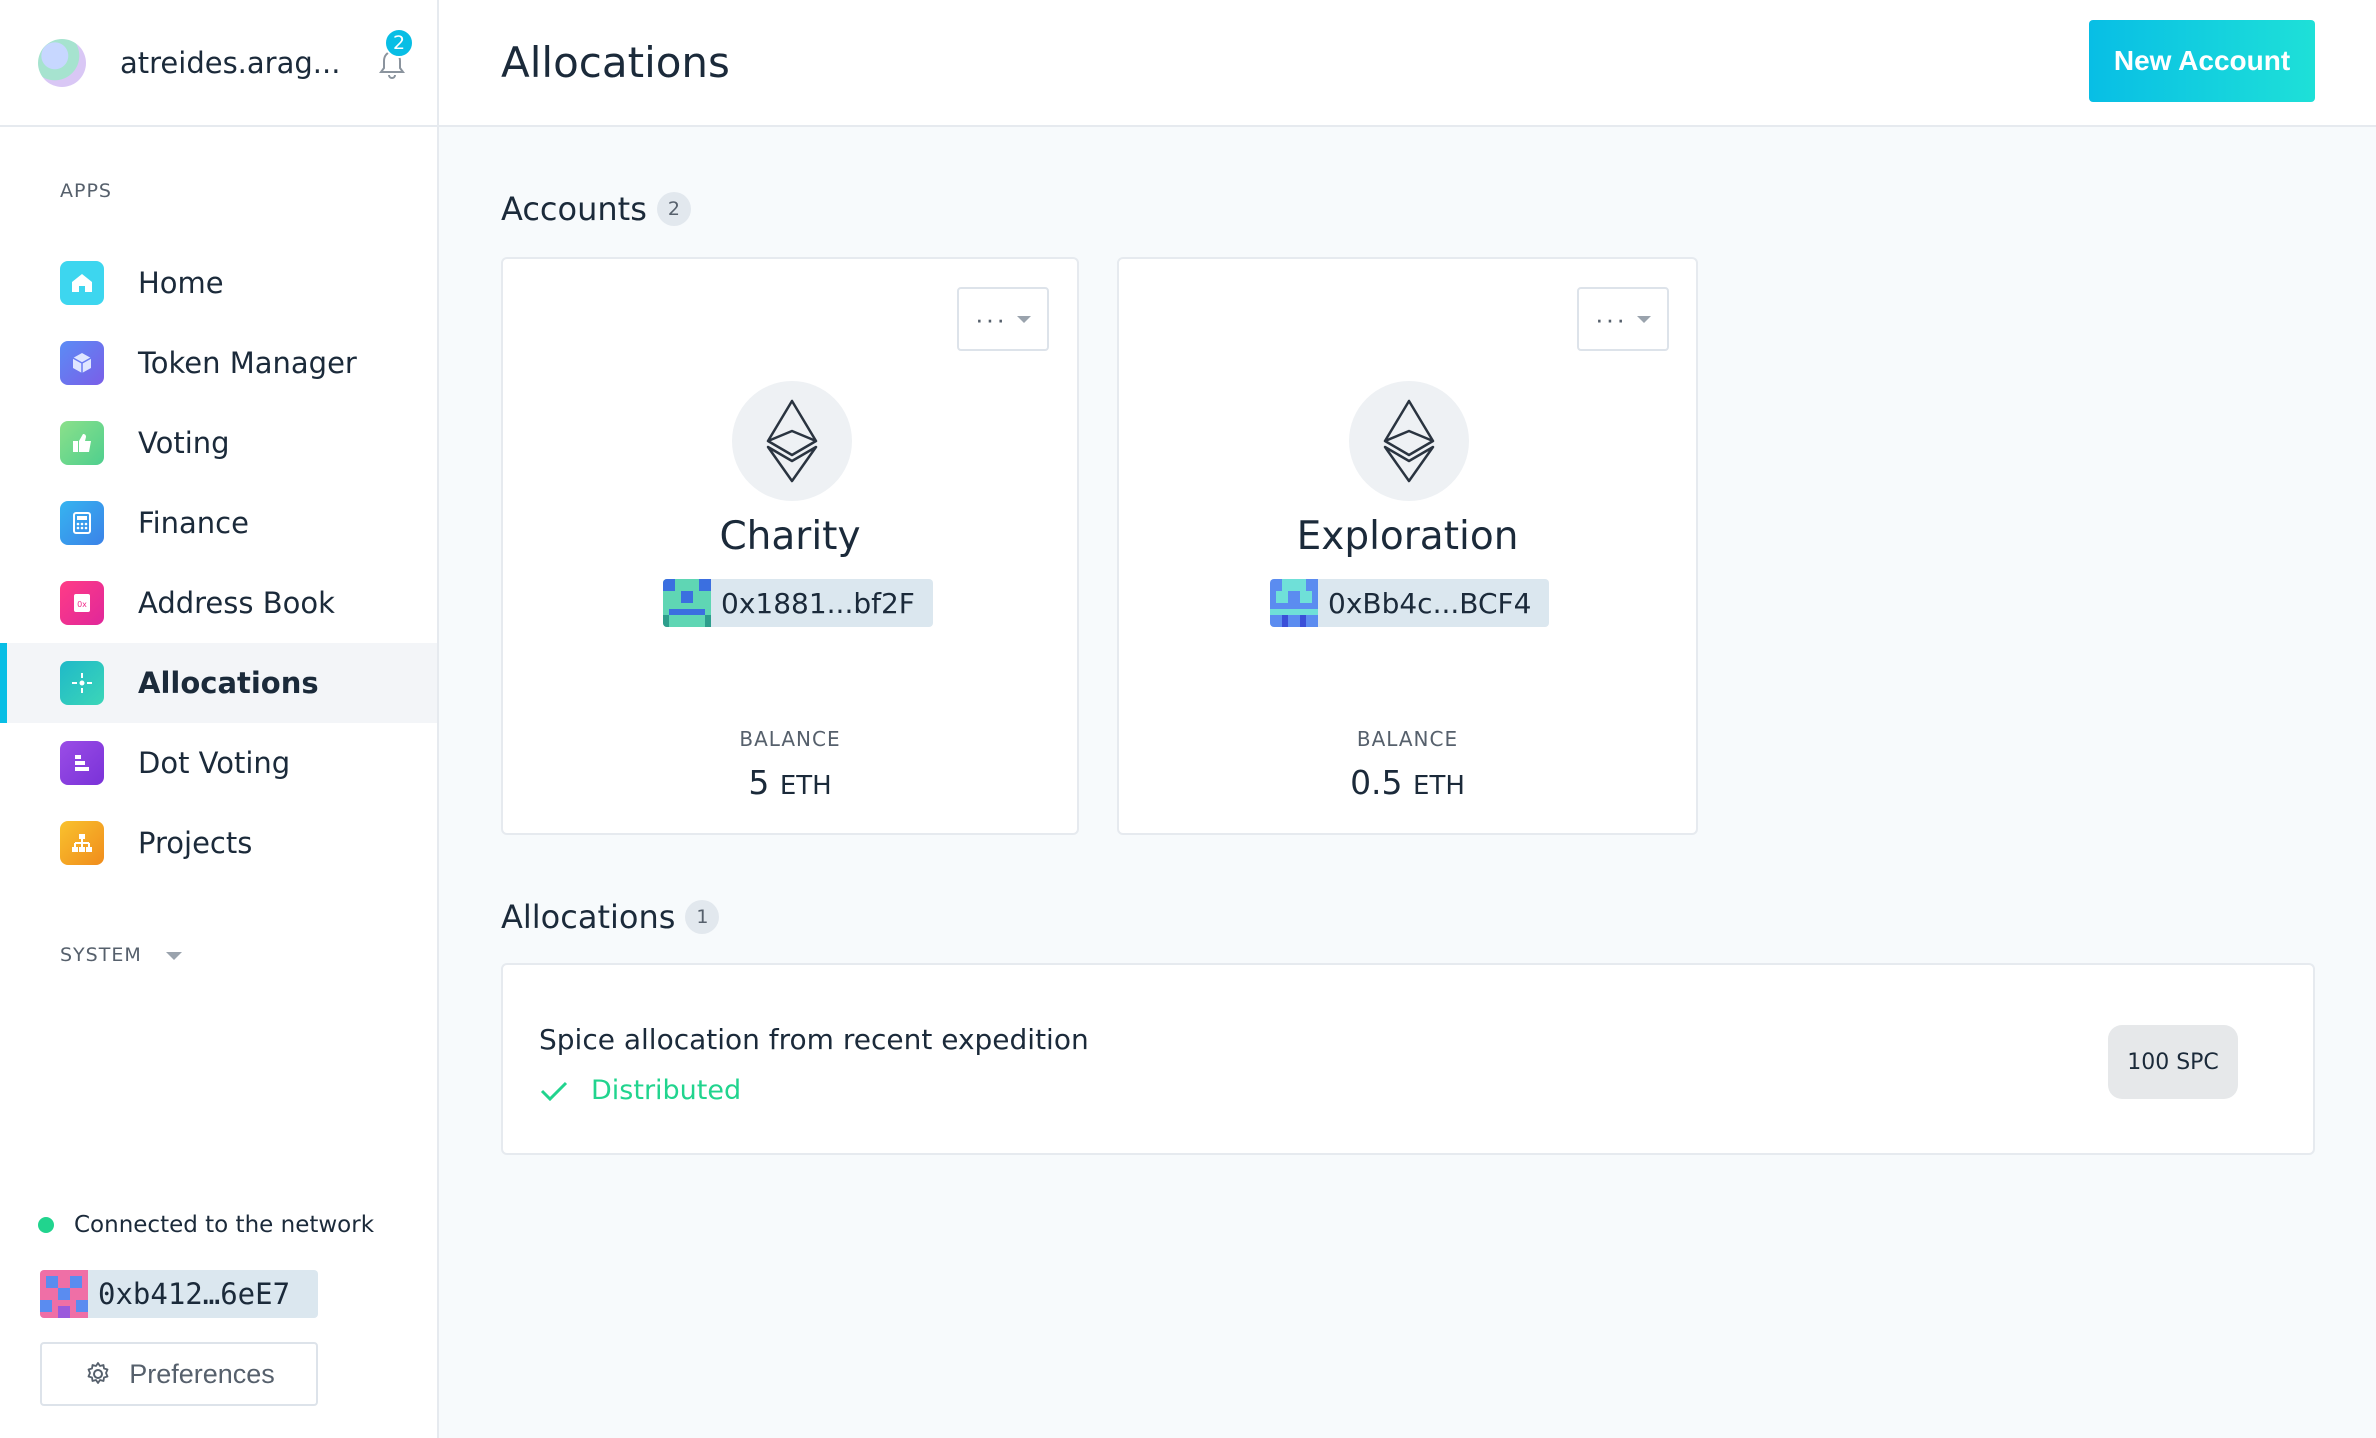 The height and width of the screenshot is (1438, 2376). What do you see at coordinates (702, 917) in the screenshot?
I see `allocations-count-badge: 1` at bounding box center [702, 917].